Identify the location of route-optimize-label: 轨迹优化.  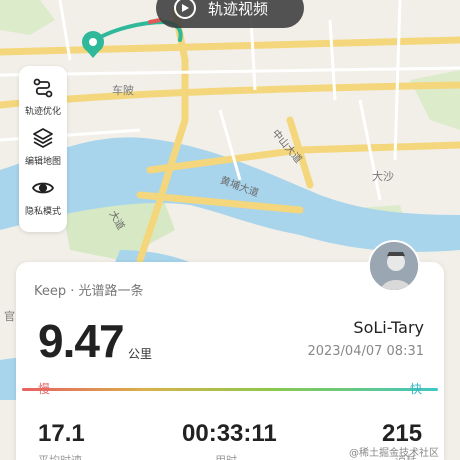
(42, 112).